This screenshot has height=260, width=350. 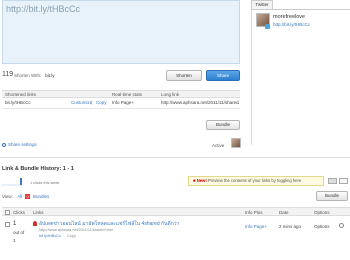 What do you see at coordinates (284, 212) in the screenshot?
I see `col-date: Date` at bounding box center [284, 212].